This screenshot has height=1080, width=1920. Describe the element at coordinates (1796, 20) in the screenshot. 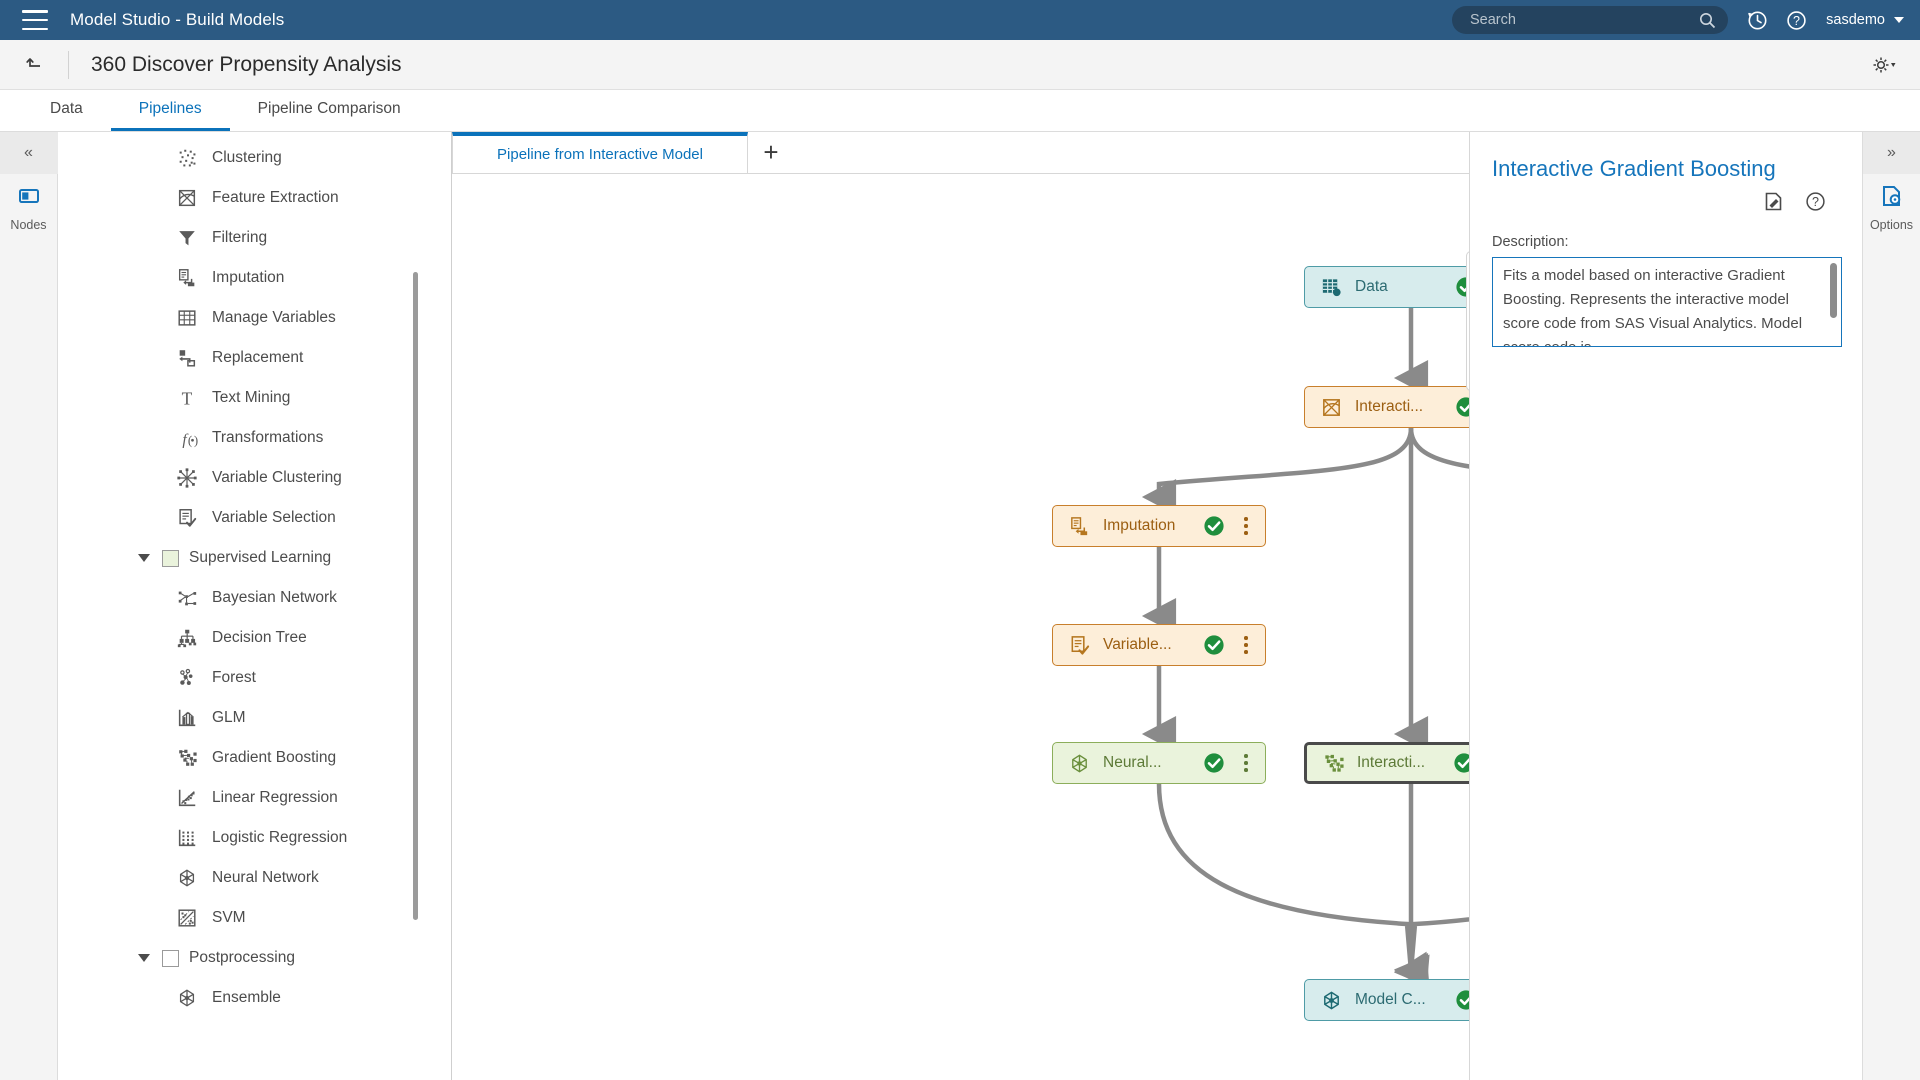

I see `help-icon: ?` at that location.